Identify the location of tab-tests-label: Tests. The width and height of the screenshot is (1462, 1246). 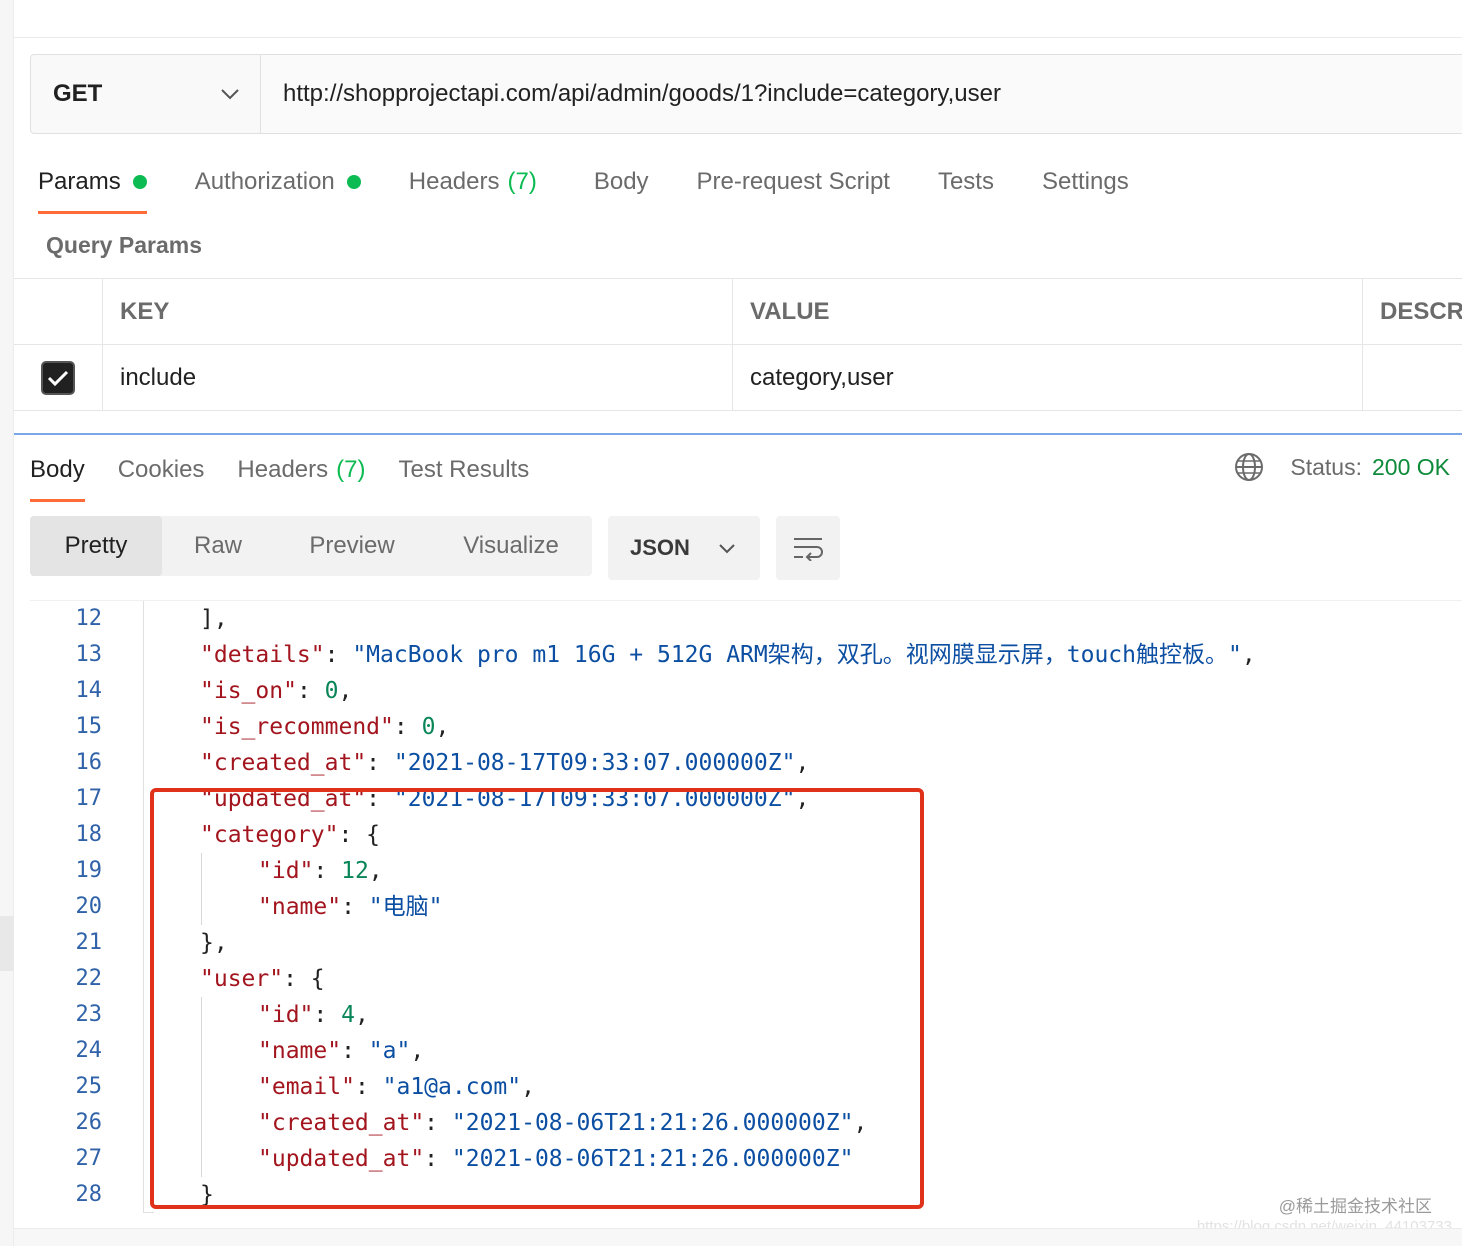
(965, 181).